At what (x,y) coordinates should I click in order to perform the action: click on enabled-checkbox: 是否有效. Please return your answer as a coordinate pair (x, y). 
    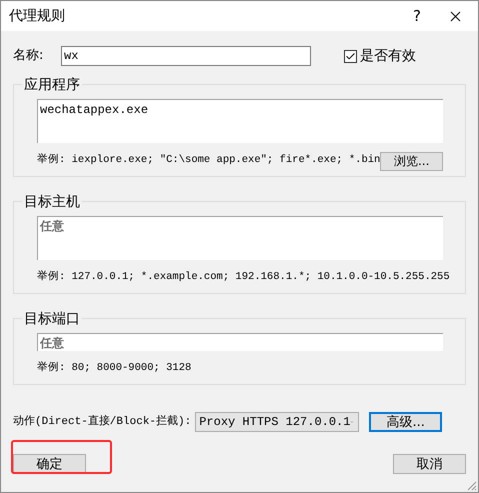
    Looking at the image, I should click on (380, 56).